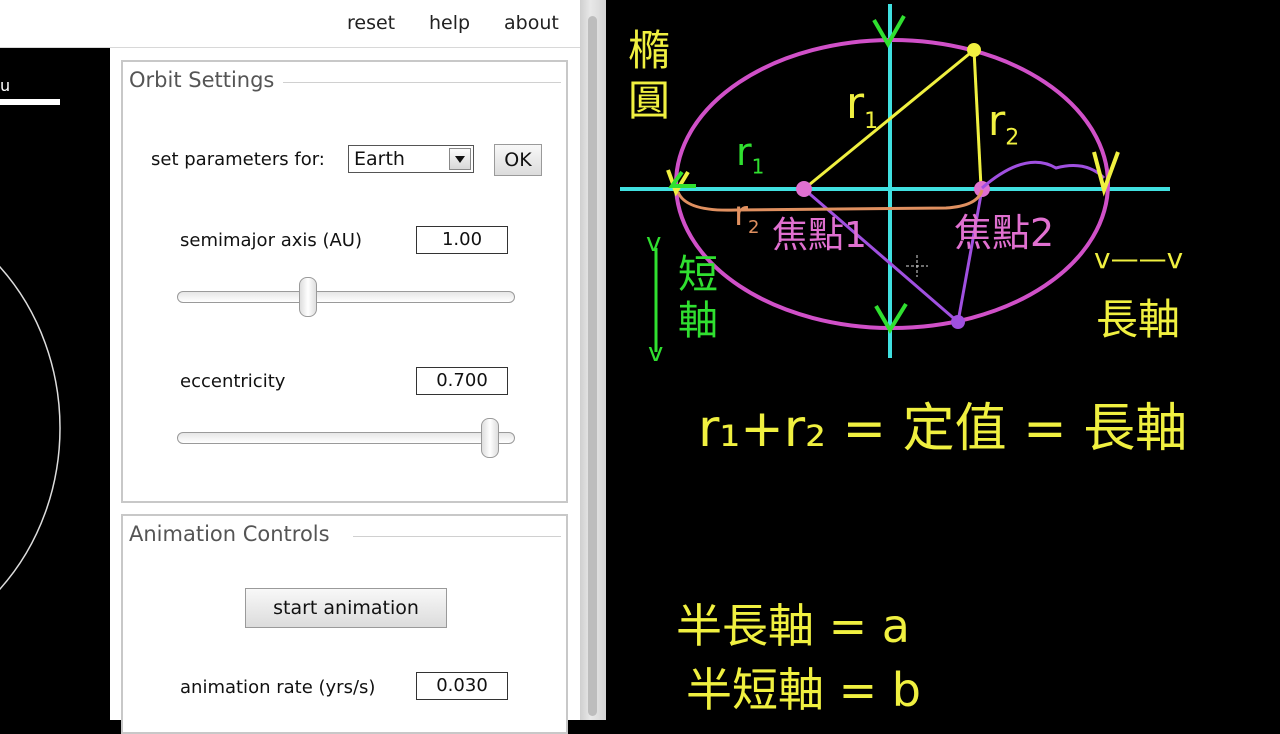  What do you see at coordinates (531, 23) in the screenshot?
I see `about-link: about` at bounding box center [531, 23].